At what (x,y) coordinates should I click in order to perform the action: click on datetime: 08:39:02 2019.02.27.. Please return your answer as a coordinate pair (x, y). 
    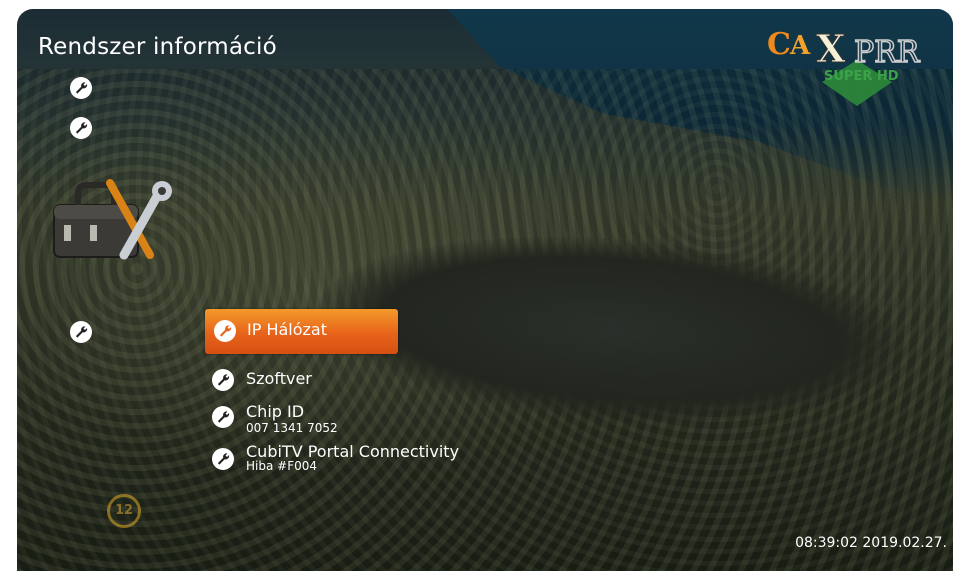
    Looking at the image, I should click on (871, 543).